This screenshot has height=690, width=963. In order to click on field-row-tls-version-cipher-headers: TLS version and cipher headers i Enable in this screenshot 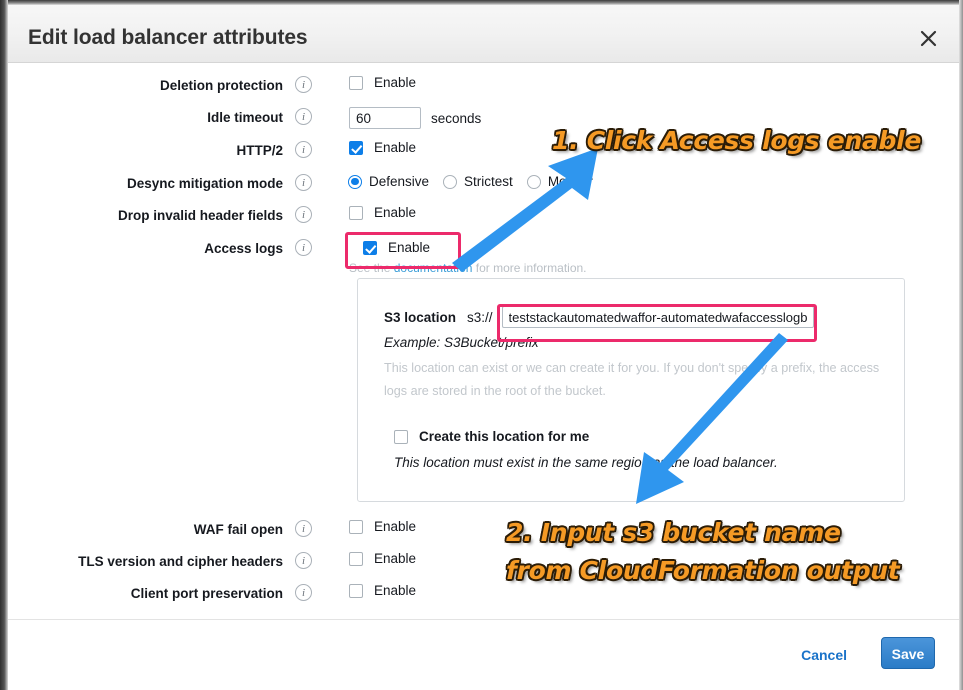, I will do `click(483, 566)`.